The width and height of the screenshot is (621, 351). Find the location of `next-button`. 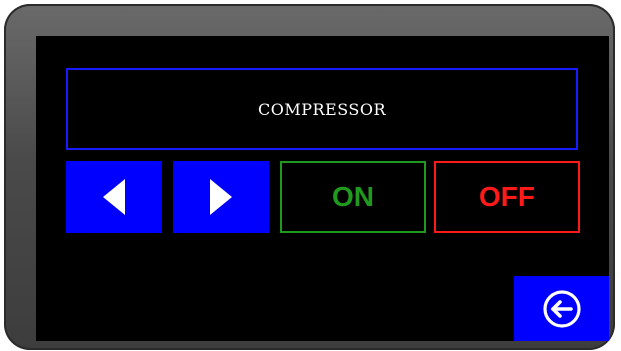

next-button is located at coordinates (221, 197).